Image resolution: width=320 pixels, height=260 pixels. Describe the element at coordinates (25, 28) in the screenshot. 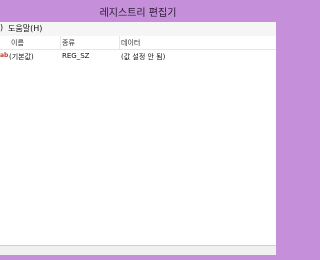

I see `menu-item-help: 도움말(H)` at that location.